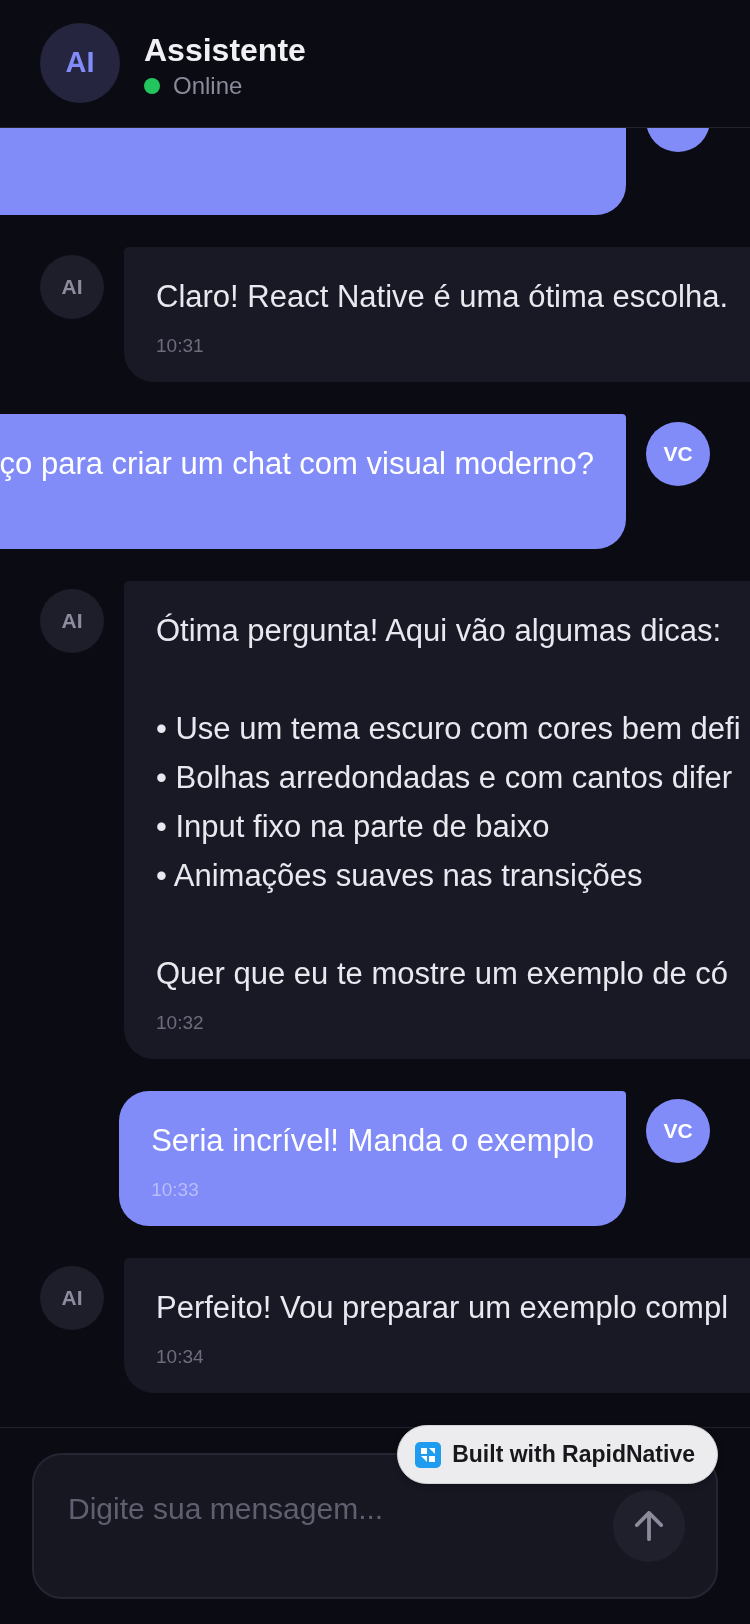 This screenshot has height=1624, width=750. What do you see at coordinates (180, 1023) in the screenshot?
I see `message-time: 10:32` at bounding box center [180, 1023].